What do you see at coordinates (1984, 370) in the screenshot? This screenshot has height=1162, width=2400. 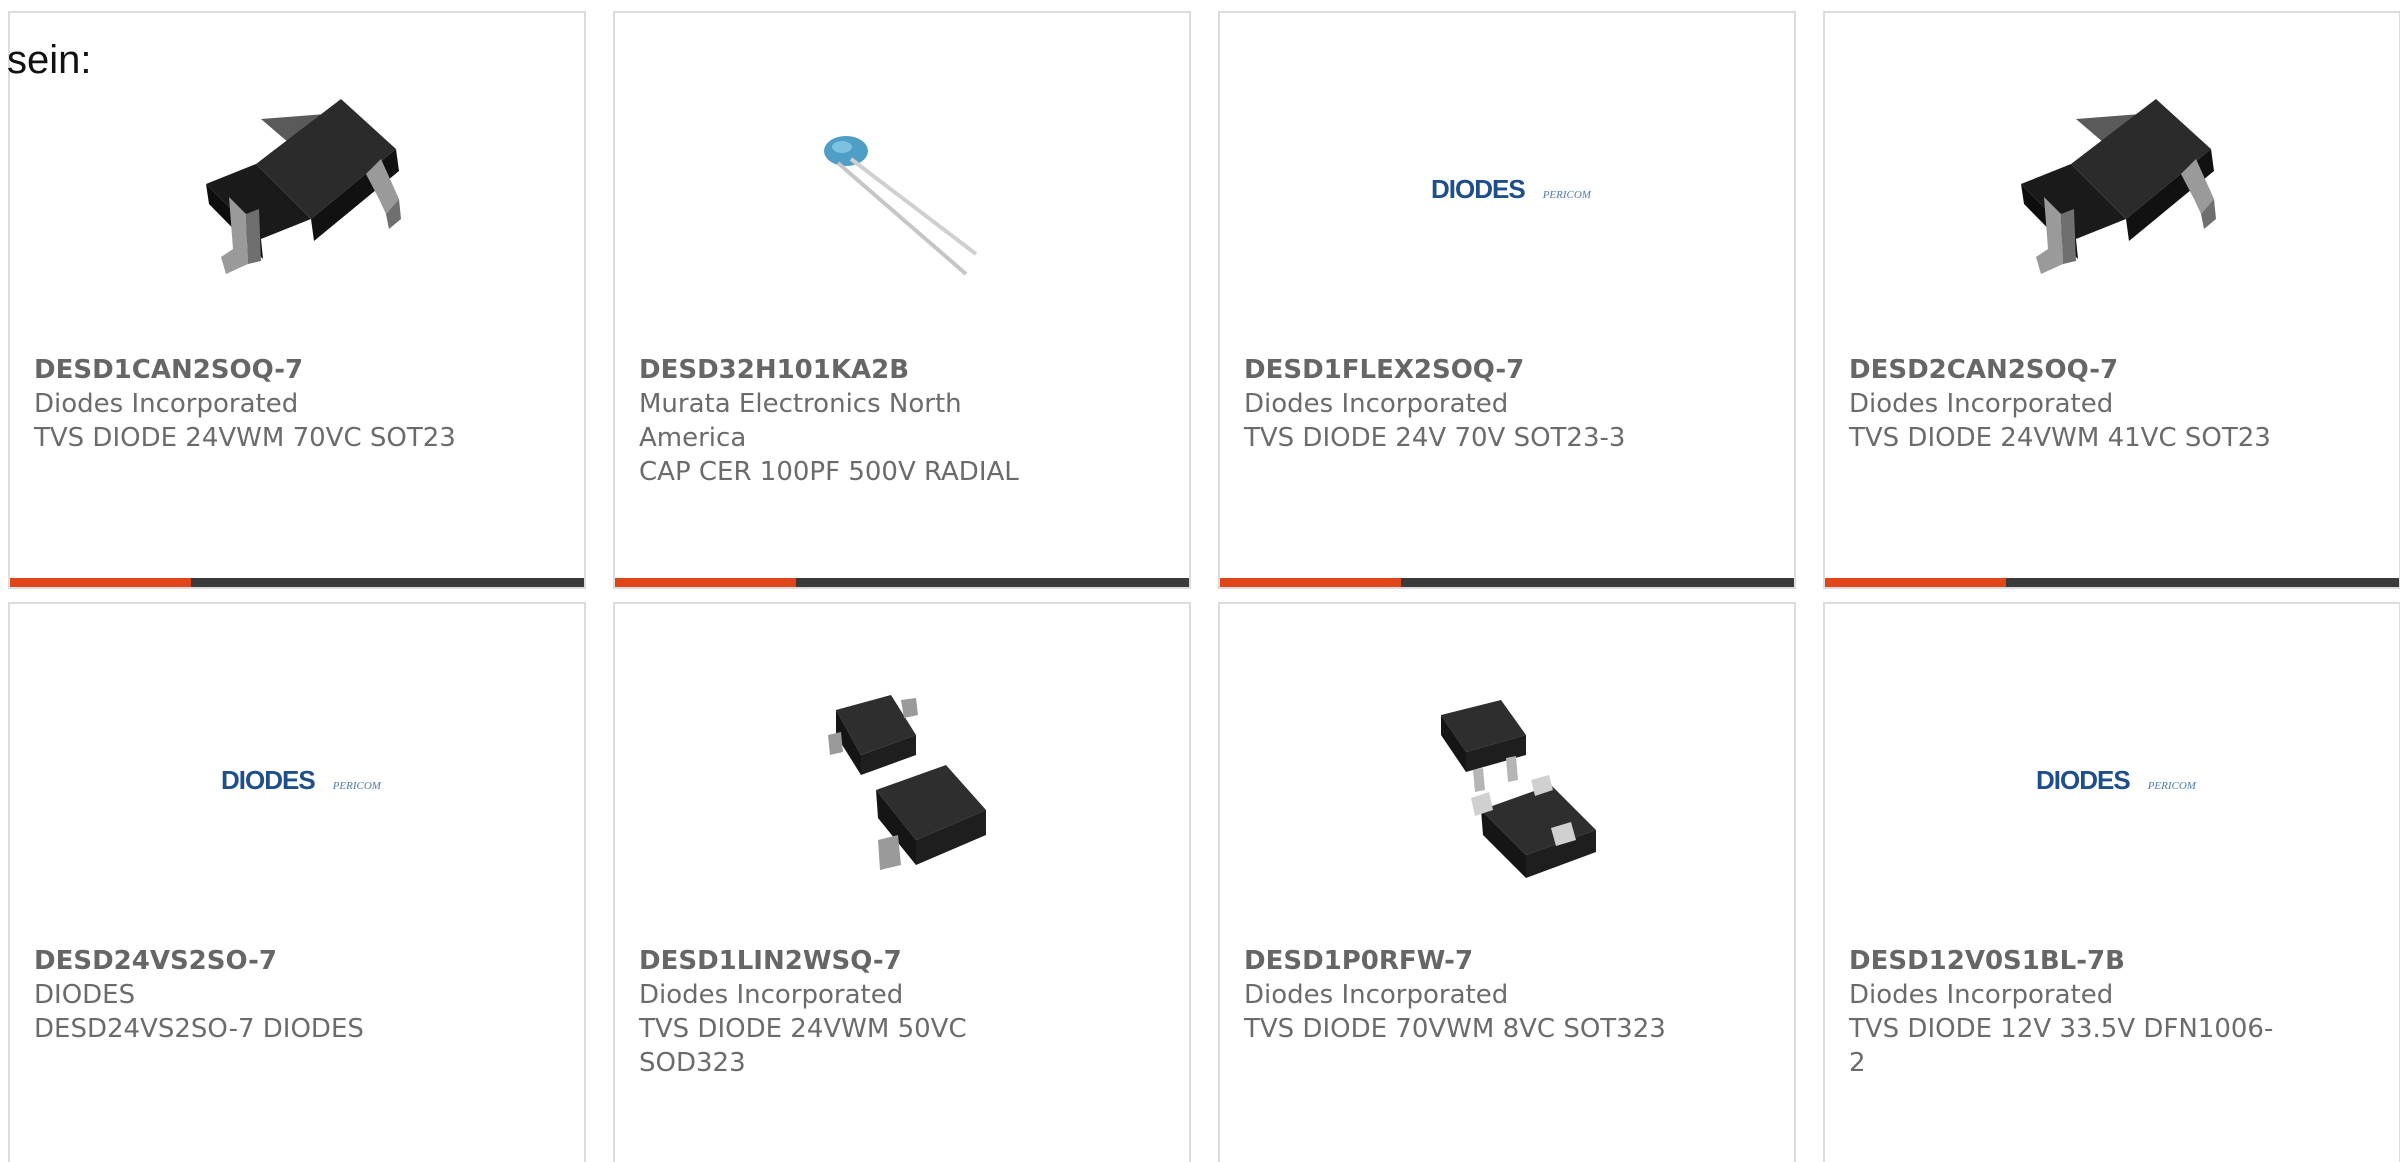 I see `part-number: DESD2CAN2SOQ-7` at bounding box center [1984, 370].